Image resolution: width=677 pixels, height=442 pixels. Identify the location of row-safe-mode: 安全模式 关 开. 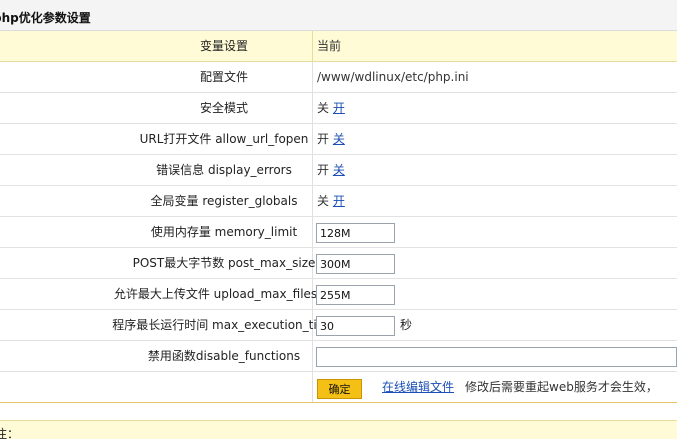
(338, 108).